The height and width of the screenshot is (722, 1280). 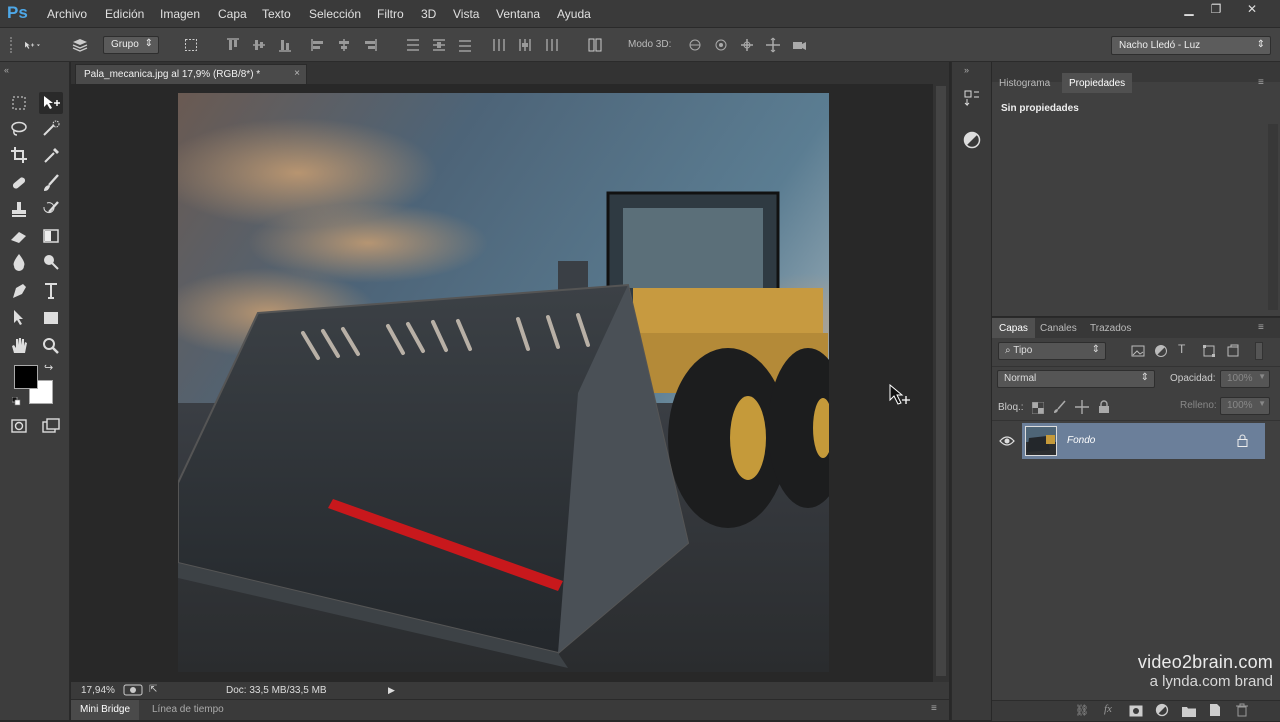 What do you see at coordinates (1104, 407) in the screenshot?
I see `lock-all-icon` at bounding box center [1104, 407].